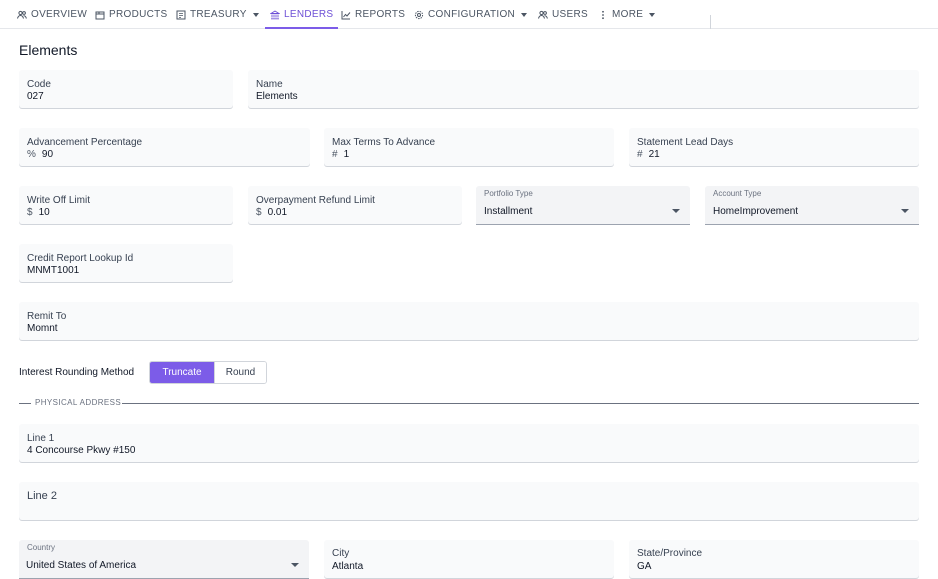 Image resolution: width=938 pixels, height=579 pixels. I want to click on line1-value: 4 Concourse Pkwy #150, so click(81, 450).